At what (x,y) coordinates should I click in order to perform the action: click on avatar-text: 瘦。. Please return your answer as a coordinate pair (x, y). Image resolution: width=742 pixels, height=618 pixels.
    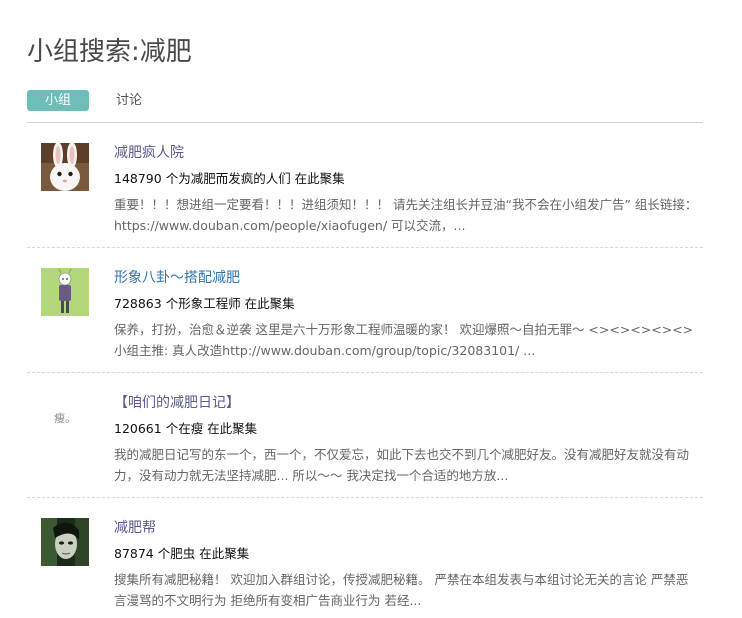
    Looking at the image, I should click on (65, 418).